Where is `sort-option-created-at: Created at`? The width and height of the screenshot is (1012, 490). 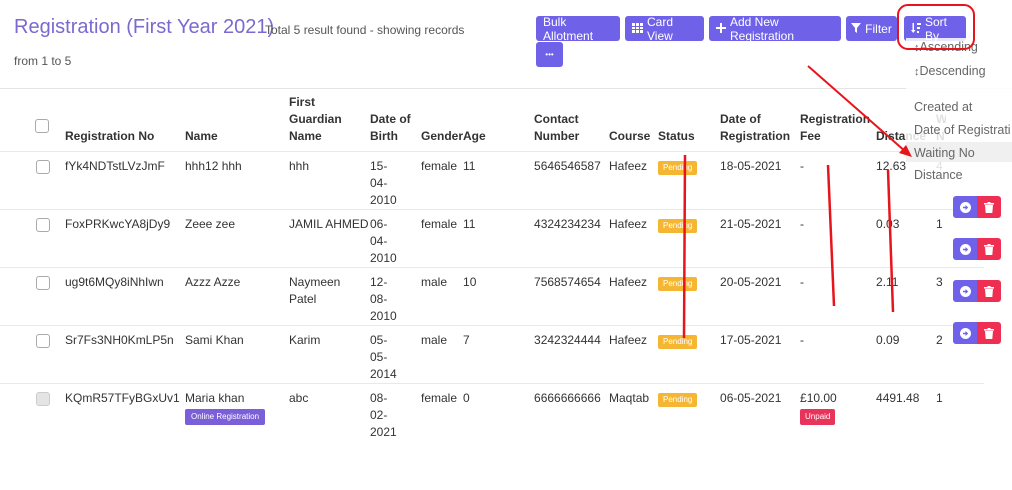 sort-option-created-at: Created at is located at coordinates (943, 107).